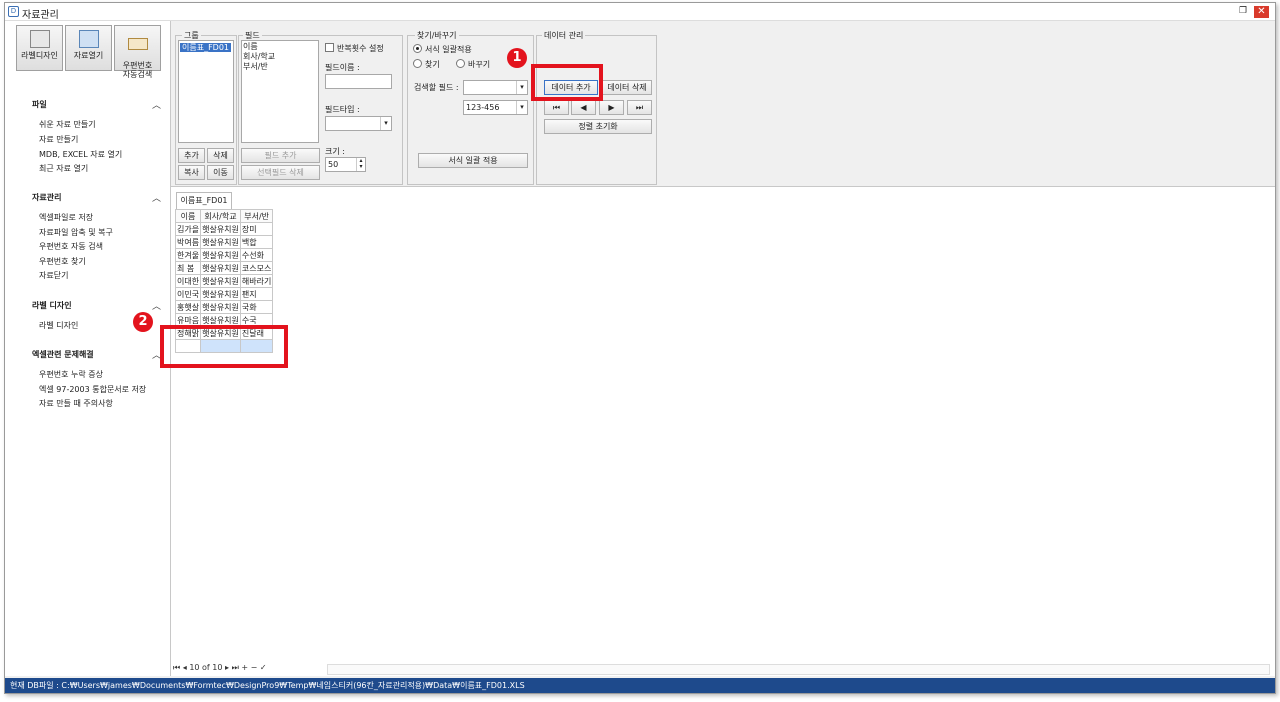  What do you see at coordinates (639, 107) in the screenshot?
I see `last-record-icon: ⏭` at bounding box center [639, 107].